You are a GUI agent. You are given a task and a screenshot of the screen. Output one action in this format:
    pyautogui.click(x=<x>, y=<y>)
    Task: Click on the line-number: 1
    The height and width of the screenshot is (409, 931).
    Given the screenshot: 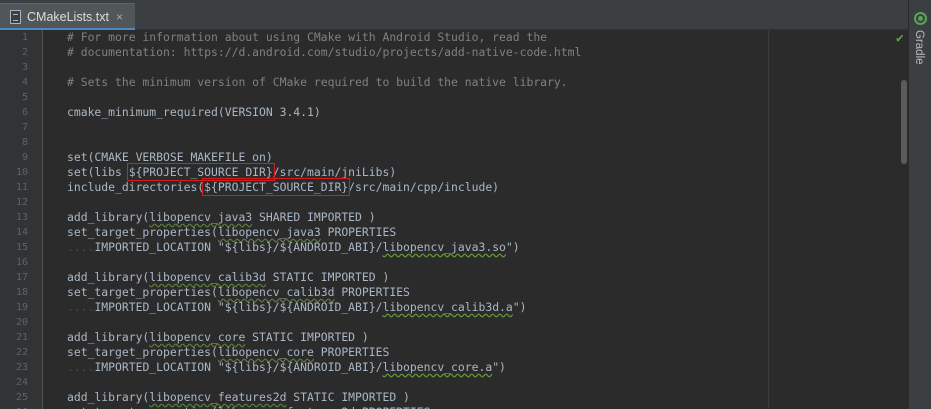 What is the action you would take?
    pyautogui.click(x=24, y=37)
    